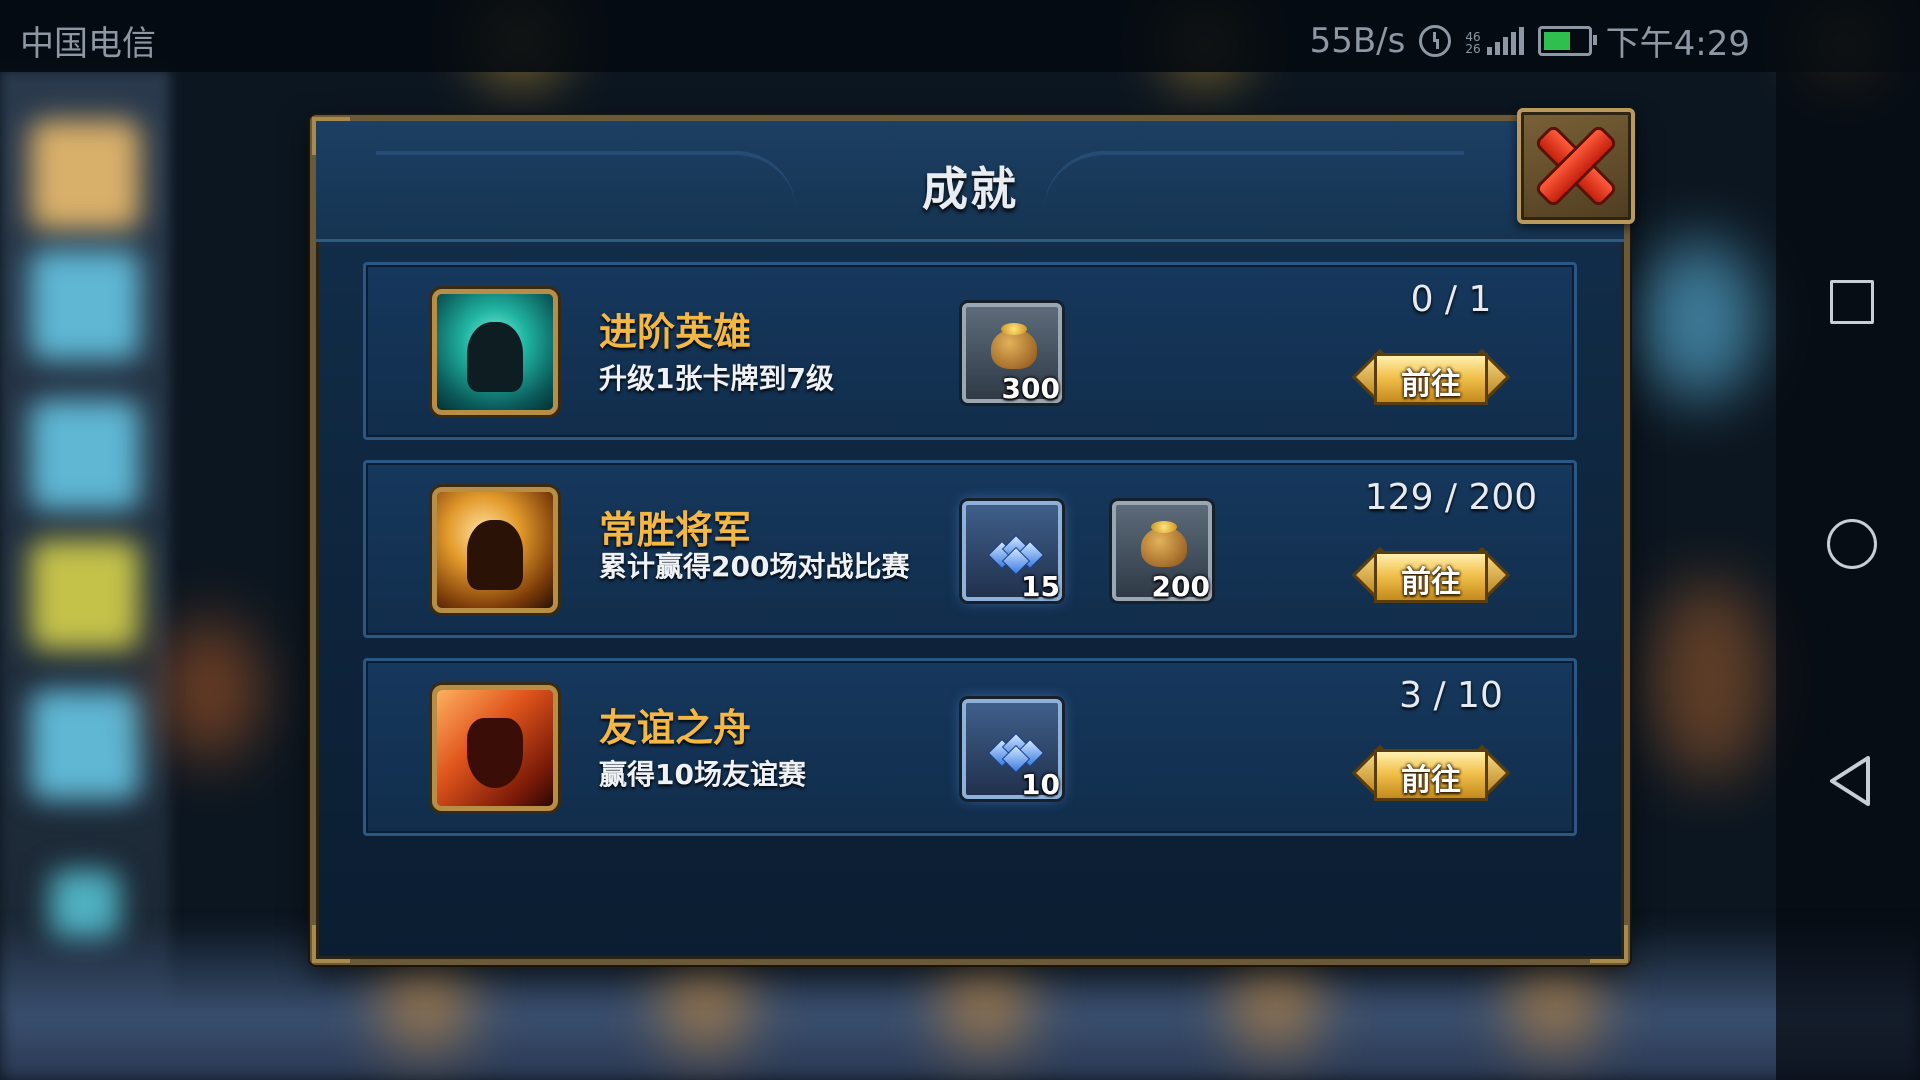  Describe the element at coordinates (1040, 586) in the screenshot. I see `reward-quantity: 15` at that location.